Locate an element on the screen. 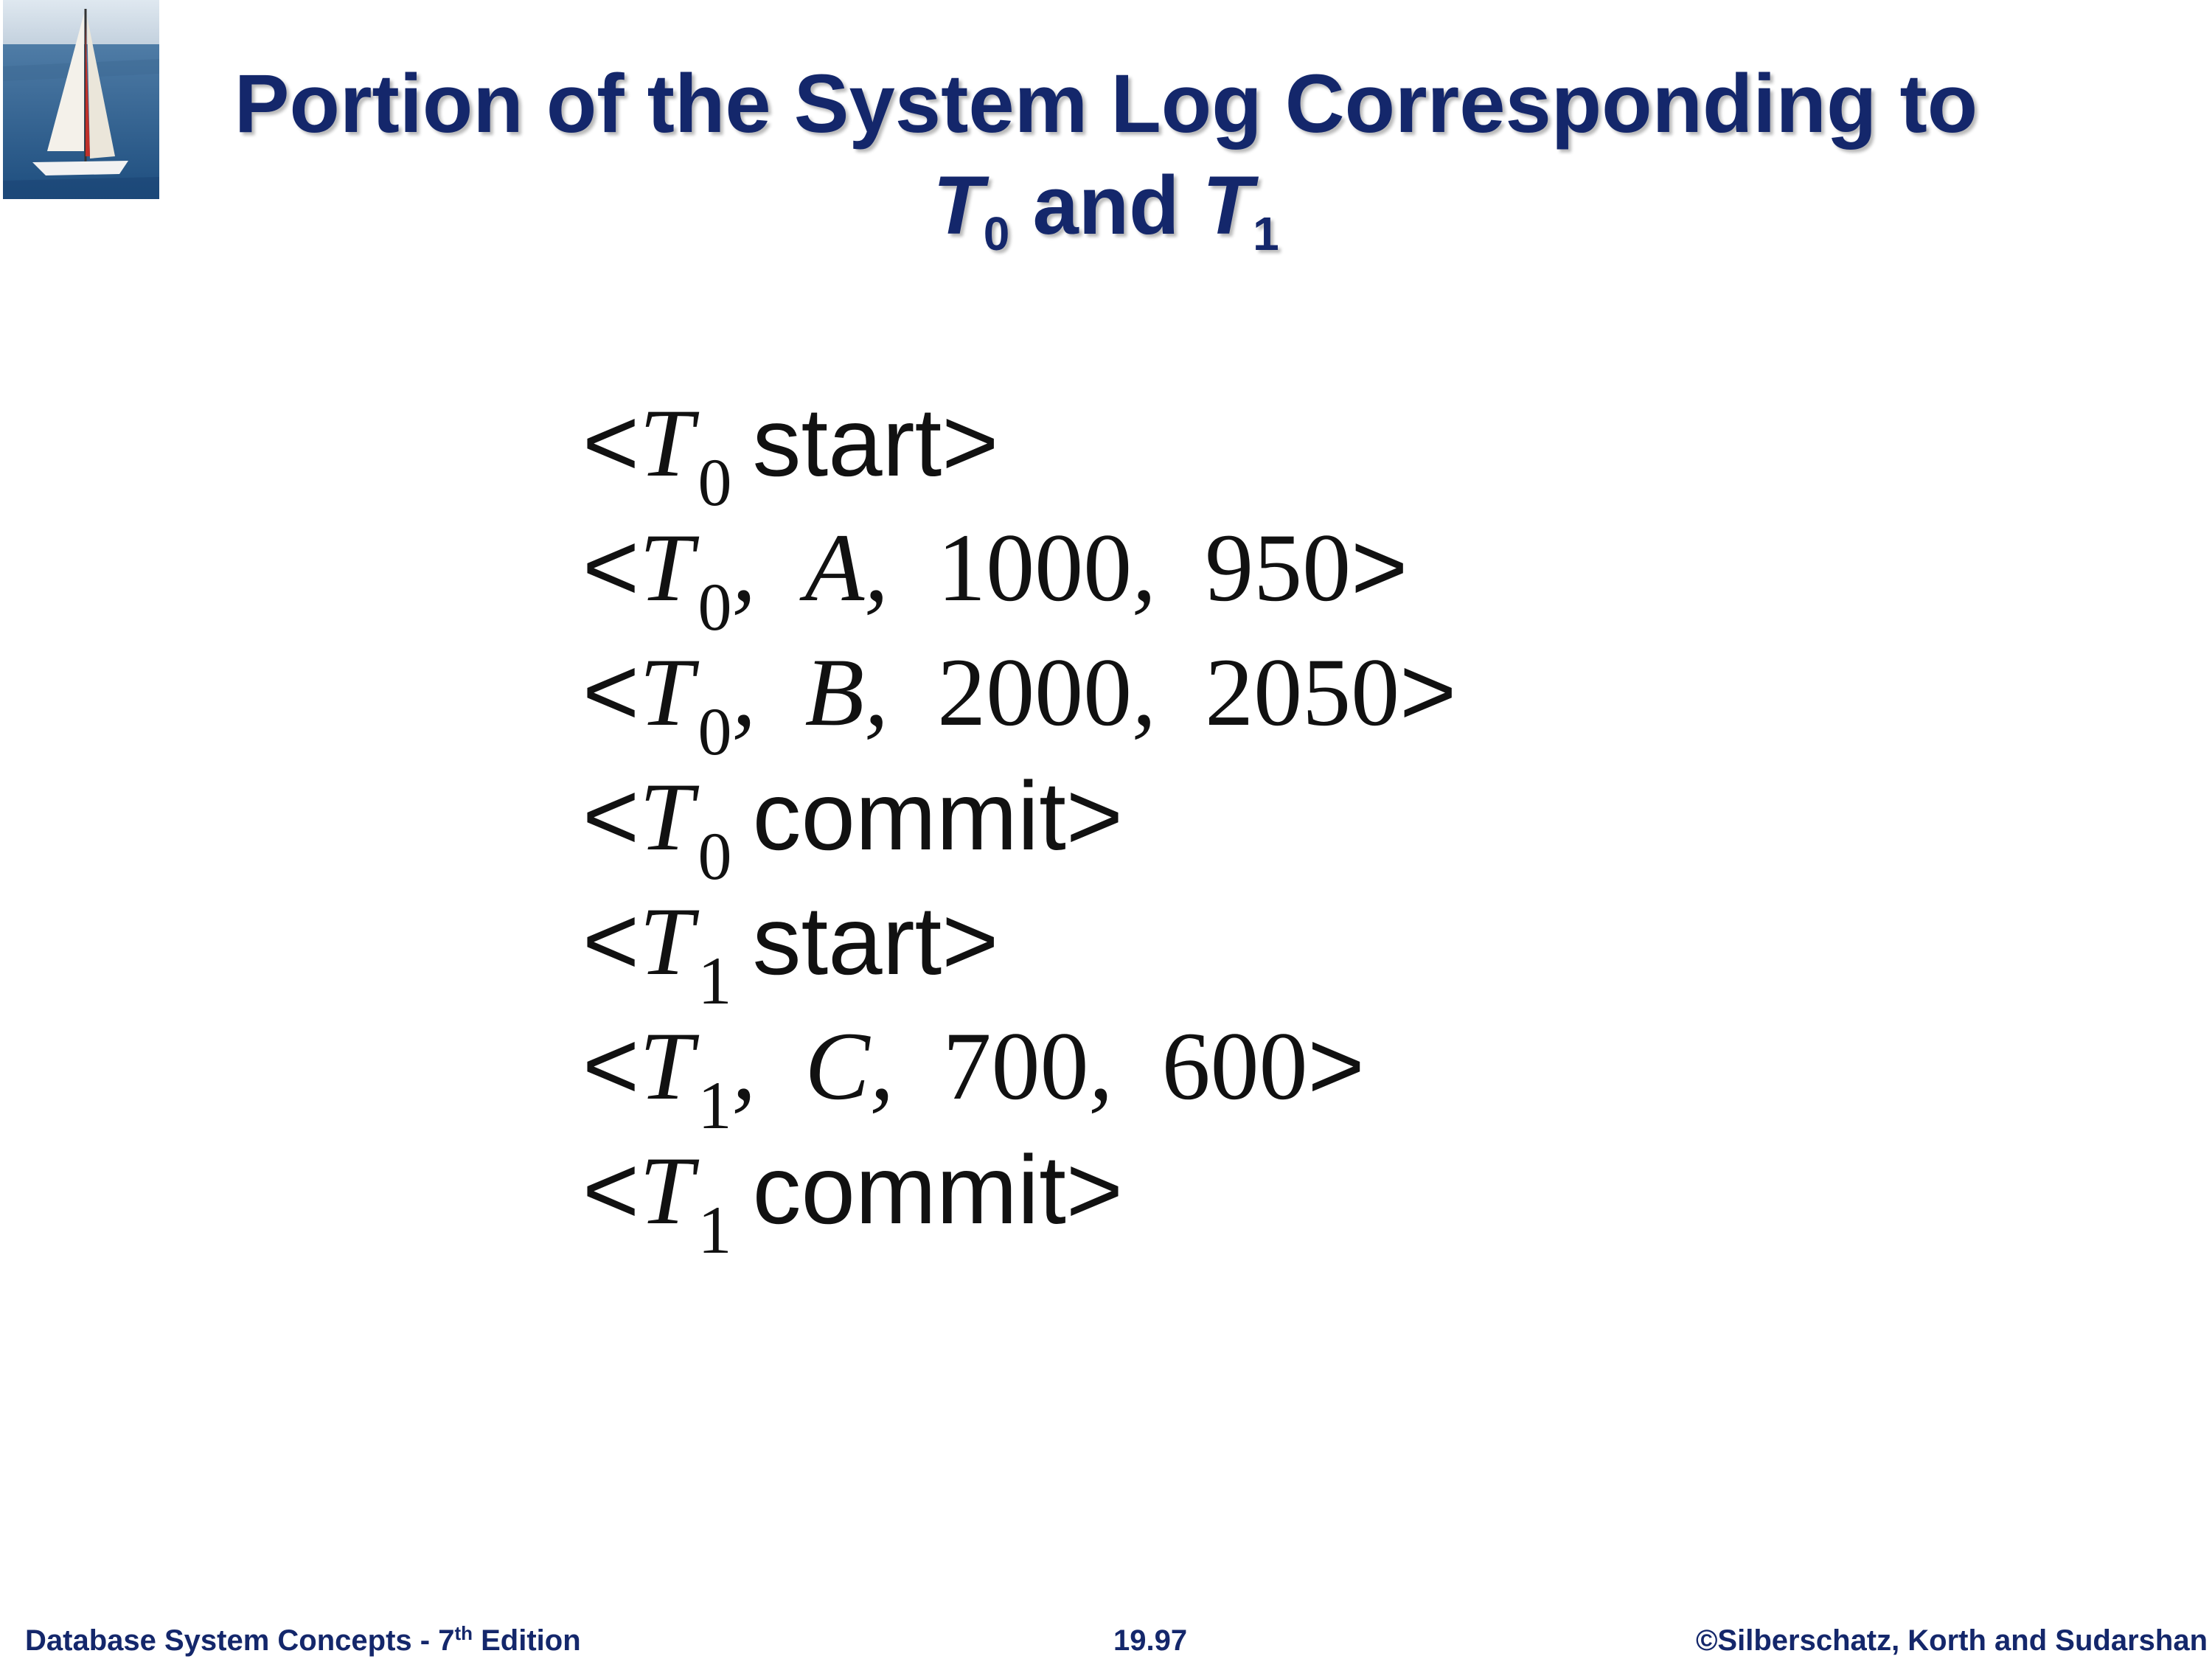  new-value: 600 is located at coordinates (1234, 1066).